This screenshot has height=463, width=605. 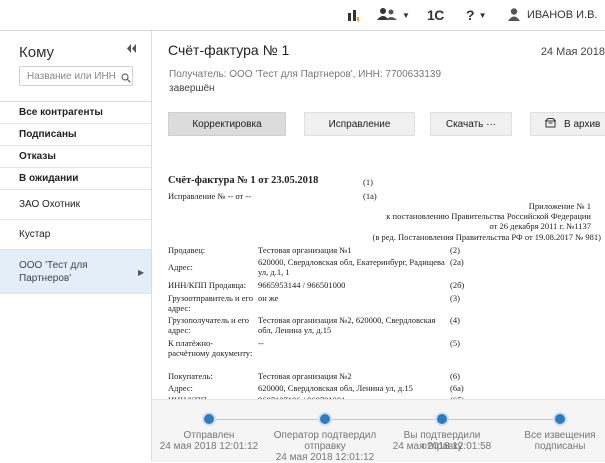 What do you see at coordinates (455, 320) in the screenshot?
I see `row-number: (4)` at bounding box center [455, 320].